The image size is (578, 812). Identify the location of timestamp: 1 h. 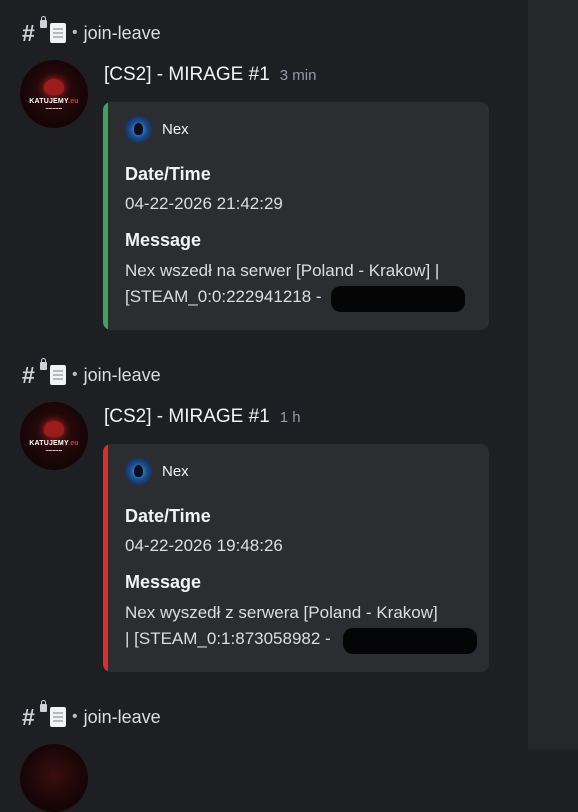
(290, 417).